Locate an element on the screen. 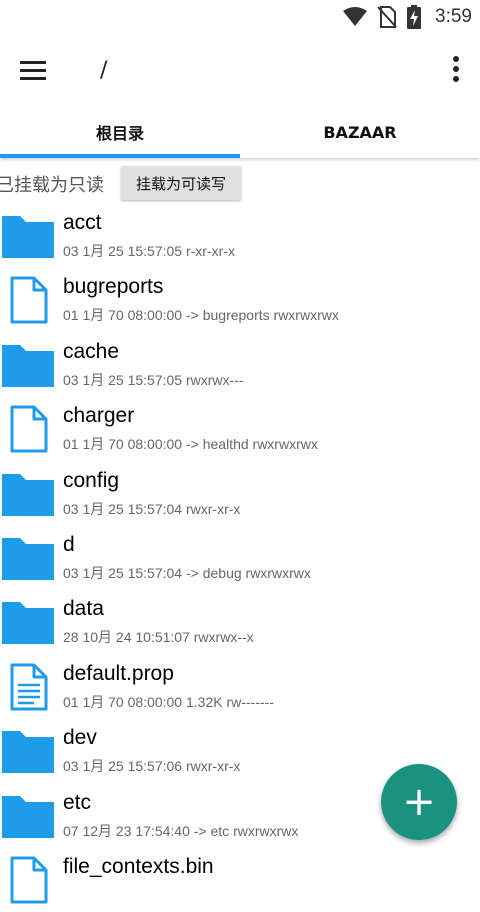 This screenshot has width=480, height=912. status-icons: 3:59 is located at coordinates (407, 17).